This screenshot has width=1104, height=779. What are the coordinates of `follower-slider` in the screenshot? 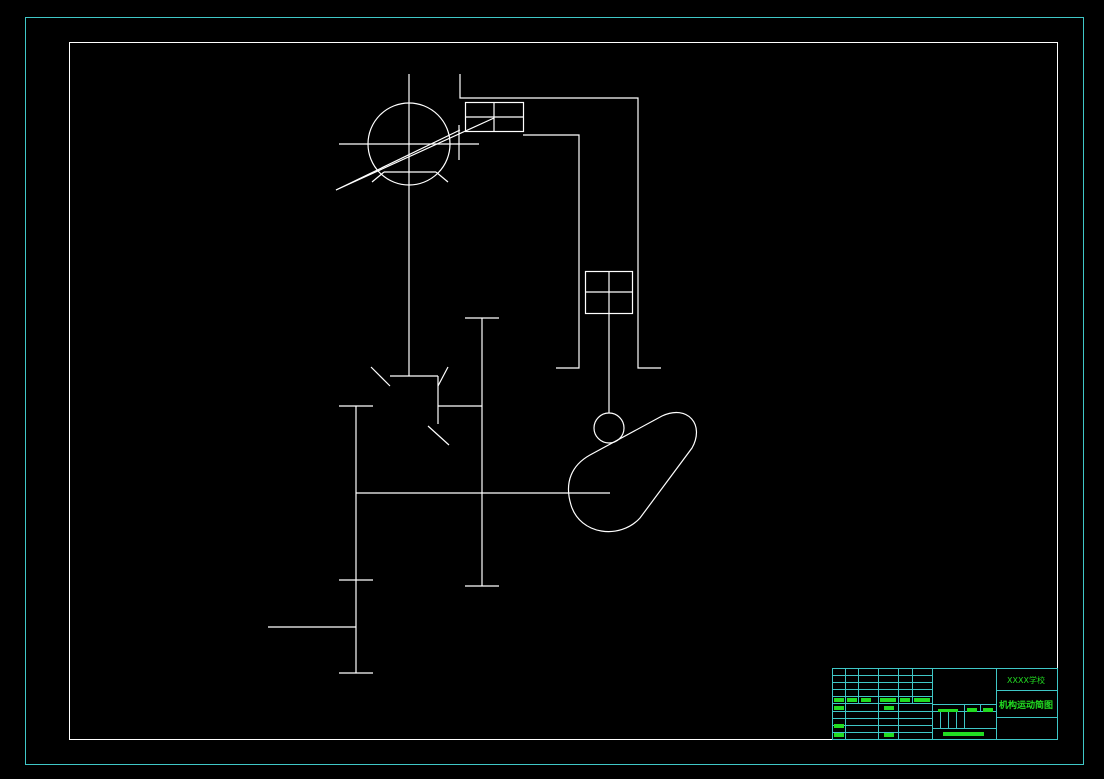 It's located at (609, 292).